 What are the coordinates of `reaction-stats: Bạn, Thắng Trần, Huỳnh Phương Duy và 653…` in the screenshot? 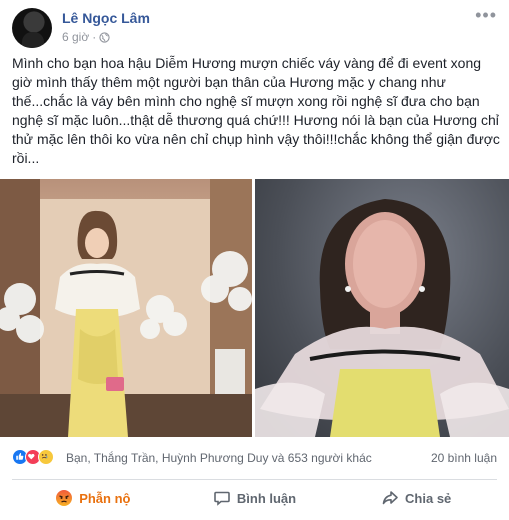 It's located at (254, 457).